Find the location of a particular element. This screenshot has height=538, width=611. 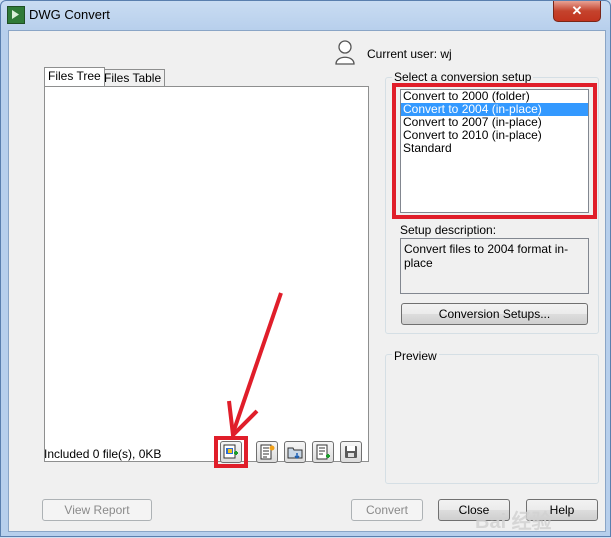

add-sheet-set-button is located at coordinates (267, 452).